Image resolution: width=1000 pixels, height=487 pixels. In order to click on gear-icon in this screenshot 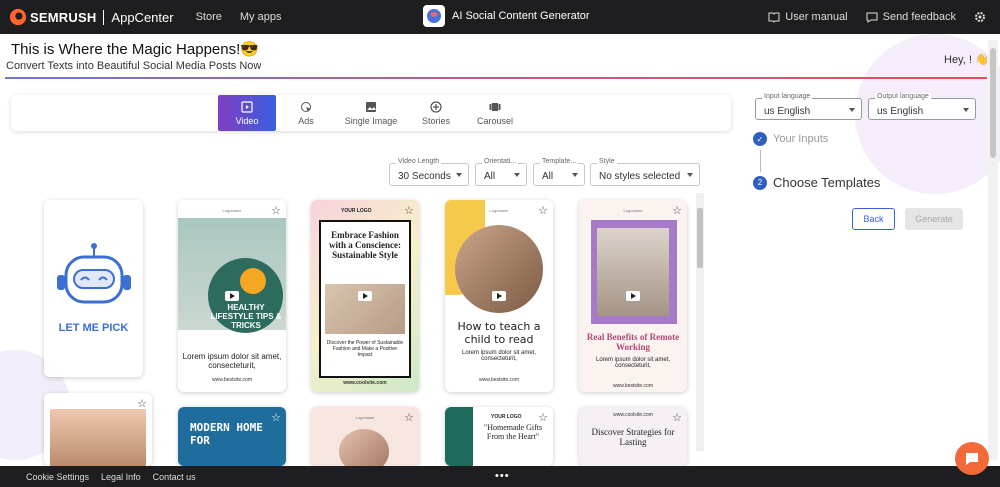, I will do `click(980, 17)`.